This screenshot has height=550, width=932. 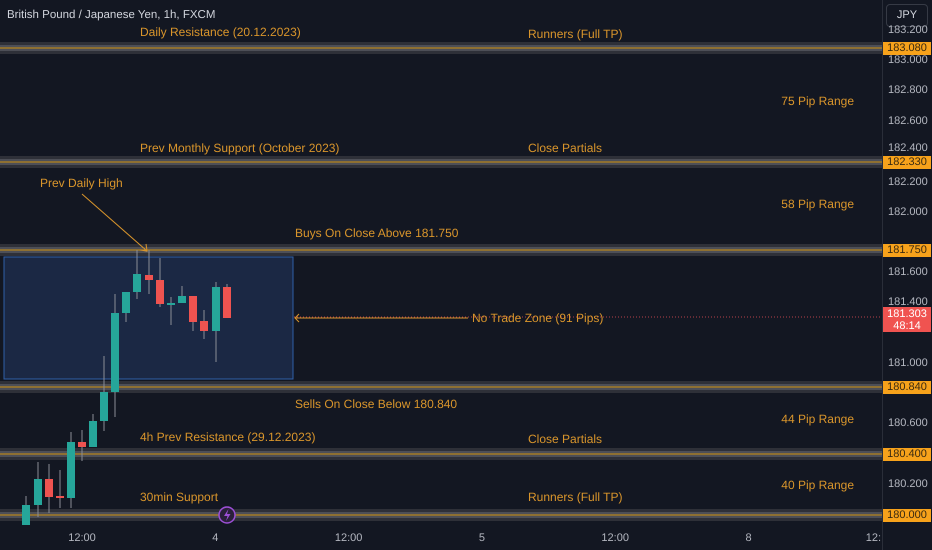 I want to click on chart-title: British Pound / Japanese Yen, 1h, FXCM, so click(x=111, y=15).